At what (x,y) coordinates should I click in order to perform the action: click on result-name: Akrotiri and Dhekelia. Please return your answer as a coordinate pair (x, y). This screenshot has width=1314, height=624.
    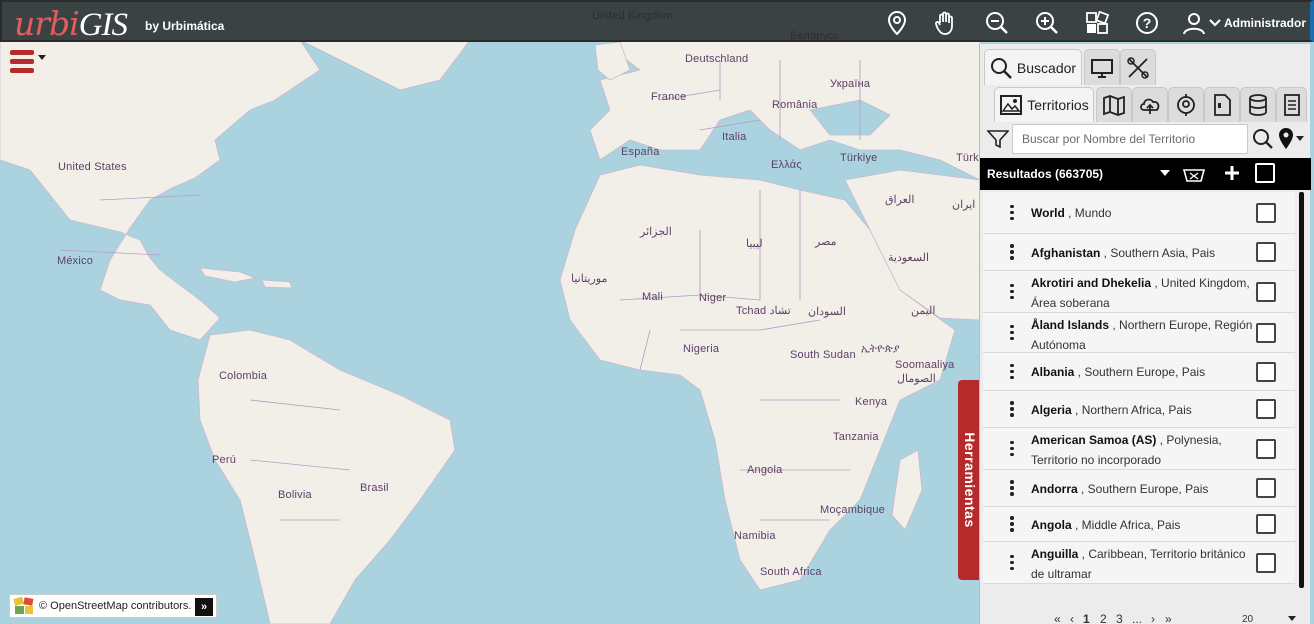
    Looking at the image, I should click on (1091, 283).